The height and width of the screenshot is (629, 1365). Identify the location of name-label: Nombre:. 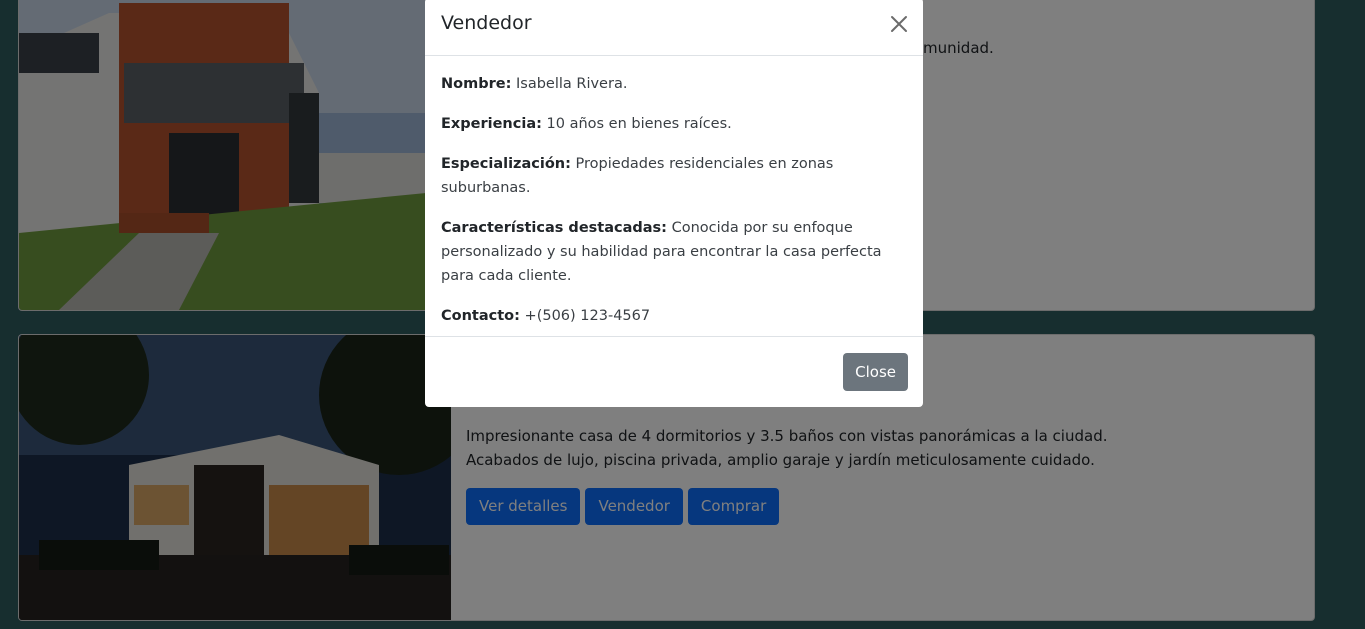
(476, 84).